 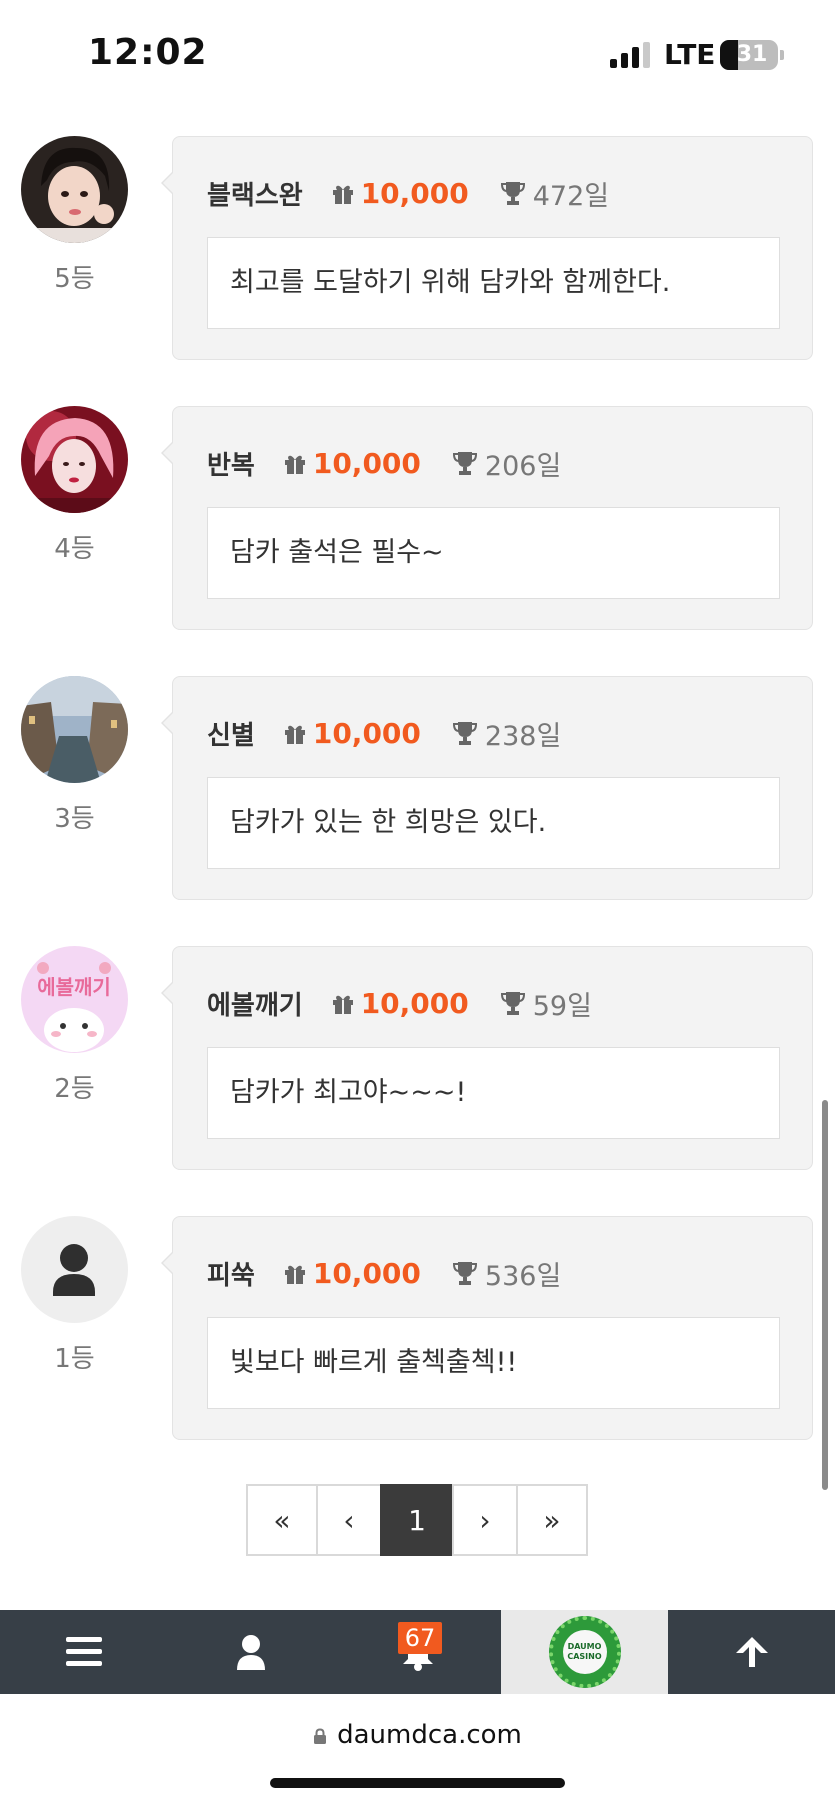 What do you see at coordinates (282, 1520) in the screenshot?
I see `first-page-button: «` at bounding box center [282, 1520].